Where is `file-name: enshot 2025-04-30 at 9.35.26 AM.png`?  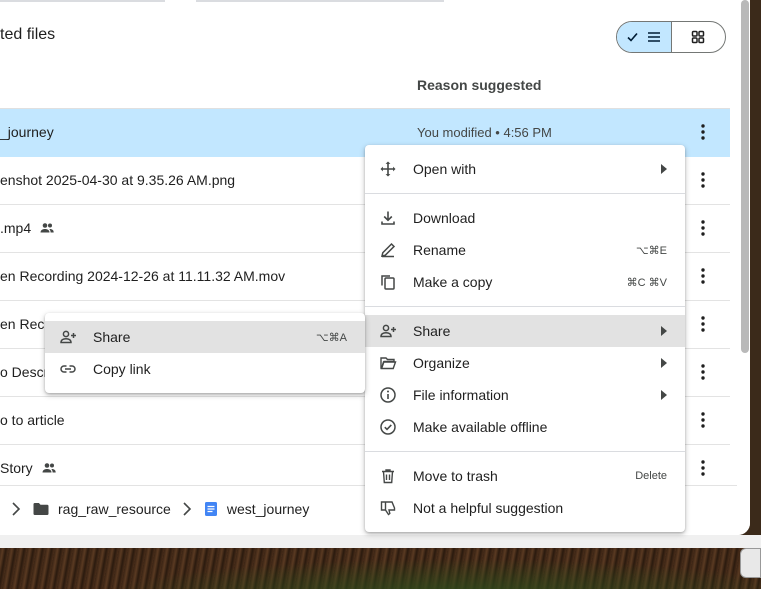 file-name: enshot 2025-04-30 at 9.35.26 AM.png is located at coordinates (118, 180).